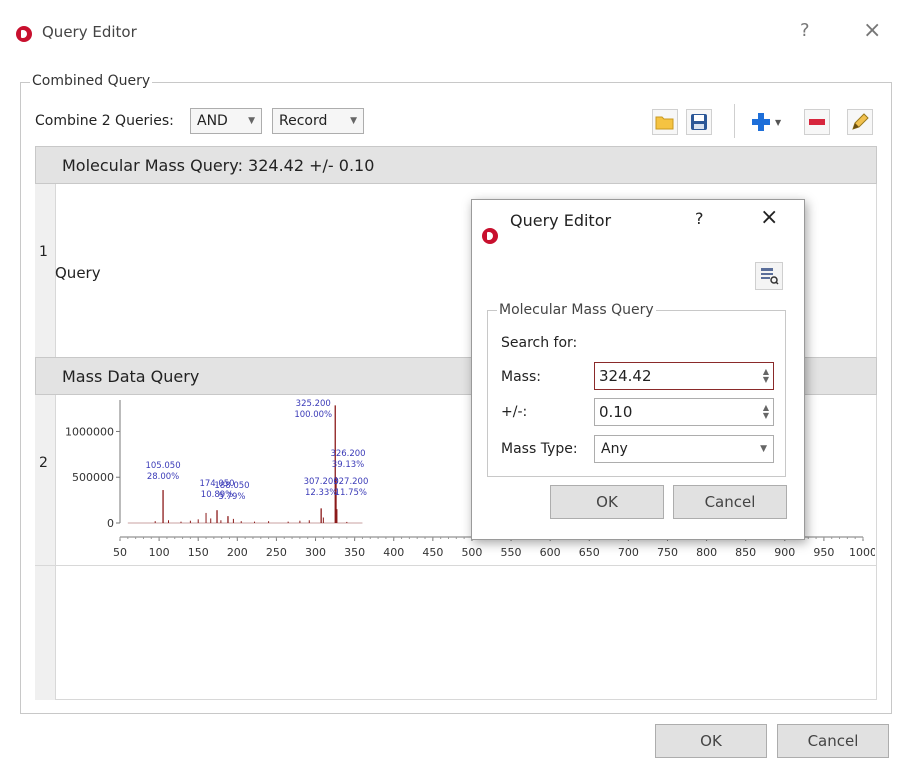  Describe the element at coordinates (354, 552) in the screenshot. I see `x-tick-label: 350` at that location.